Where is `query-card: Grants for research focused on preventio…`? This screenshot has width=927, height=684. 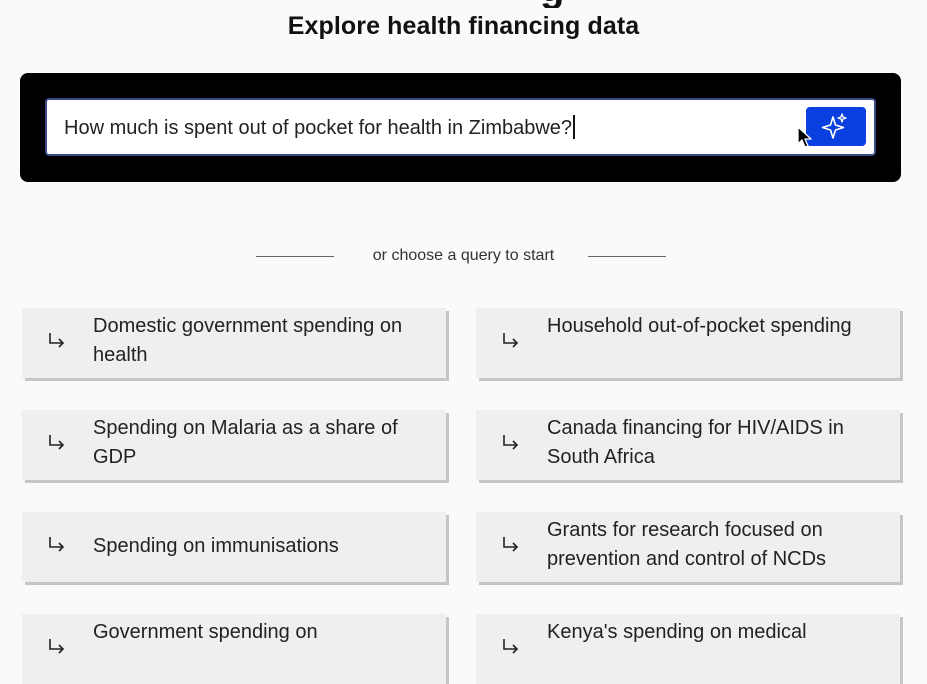 query-card: Grants for research focused on preventio… is located at coordinates (688, 547).